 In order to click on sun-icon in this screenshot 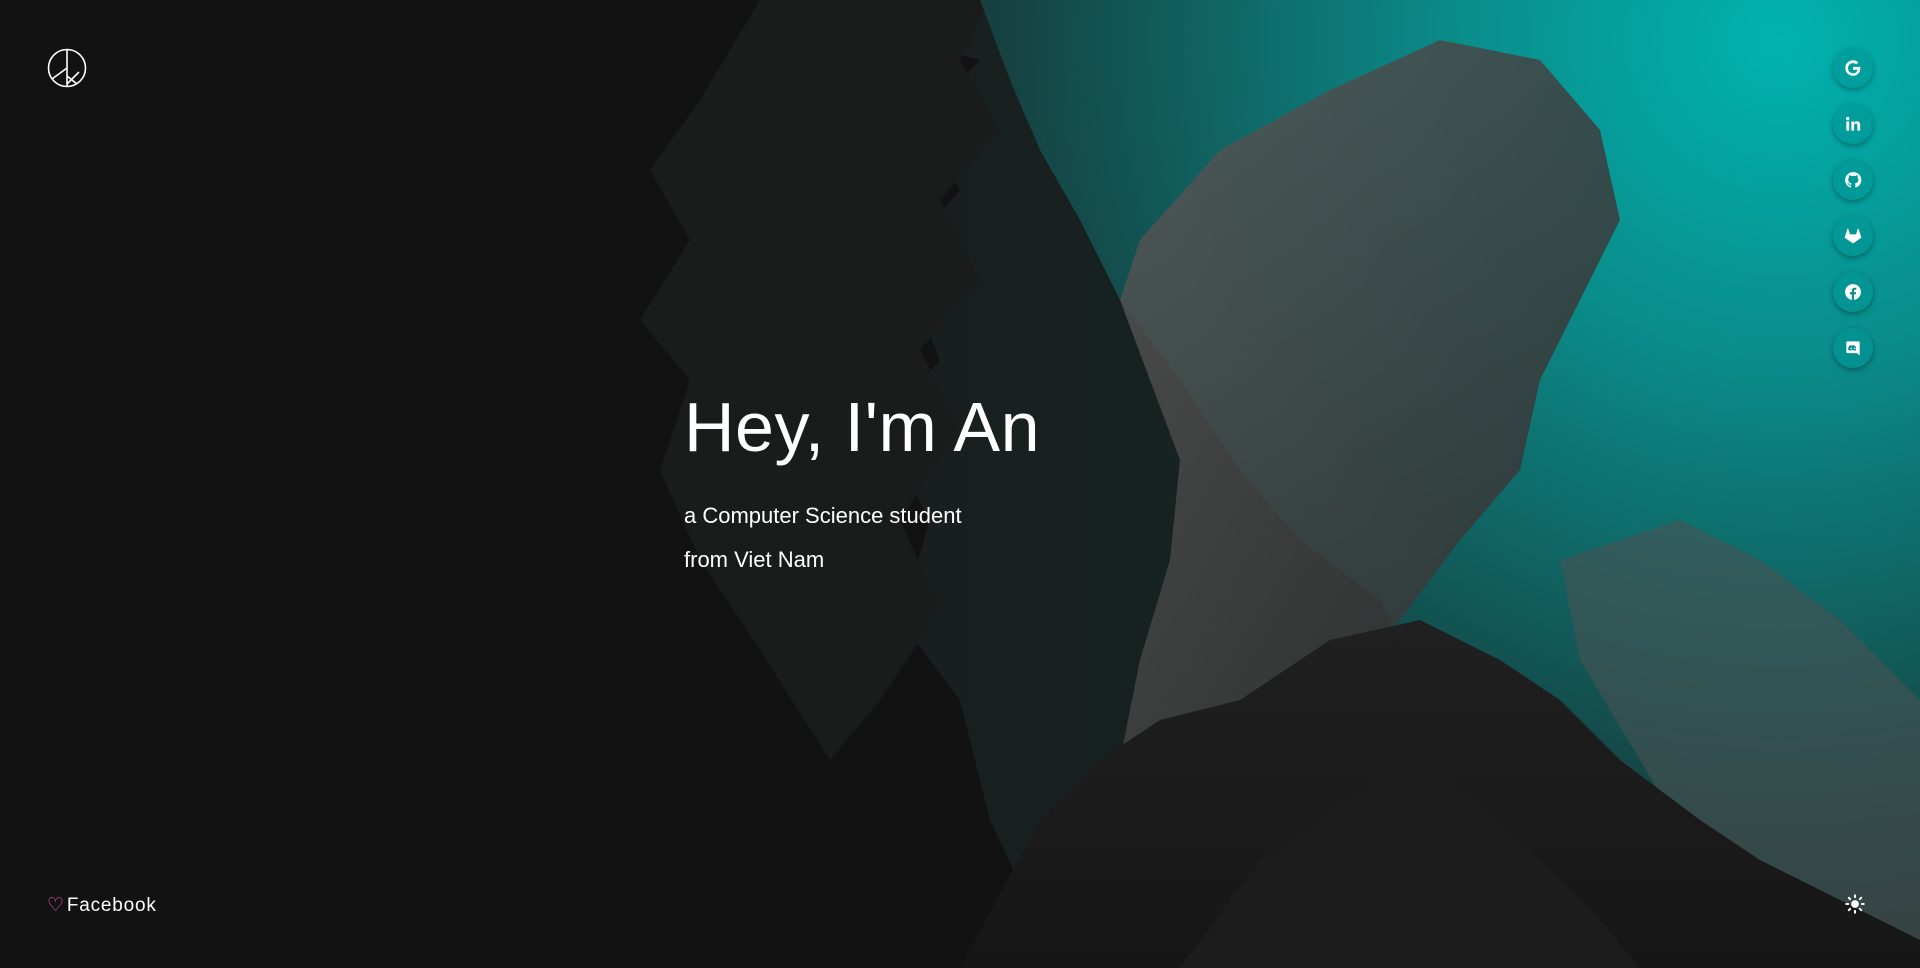, I will do `click(1855, 904)`.